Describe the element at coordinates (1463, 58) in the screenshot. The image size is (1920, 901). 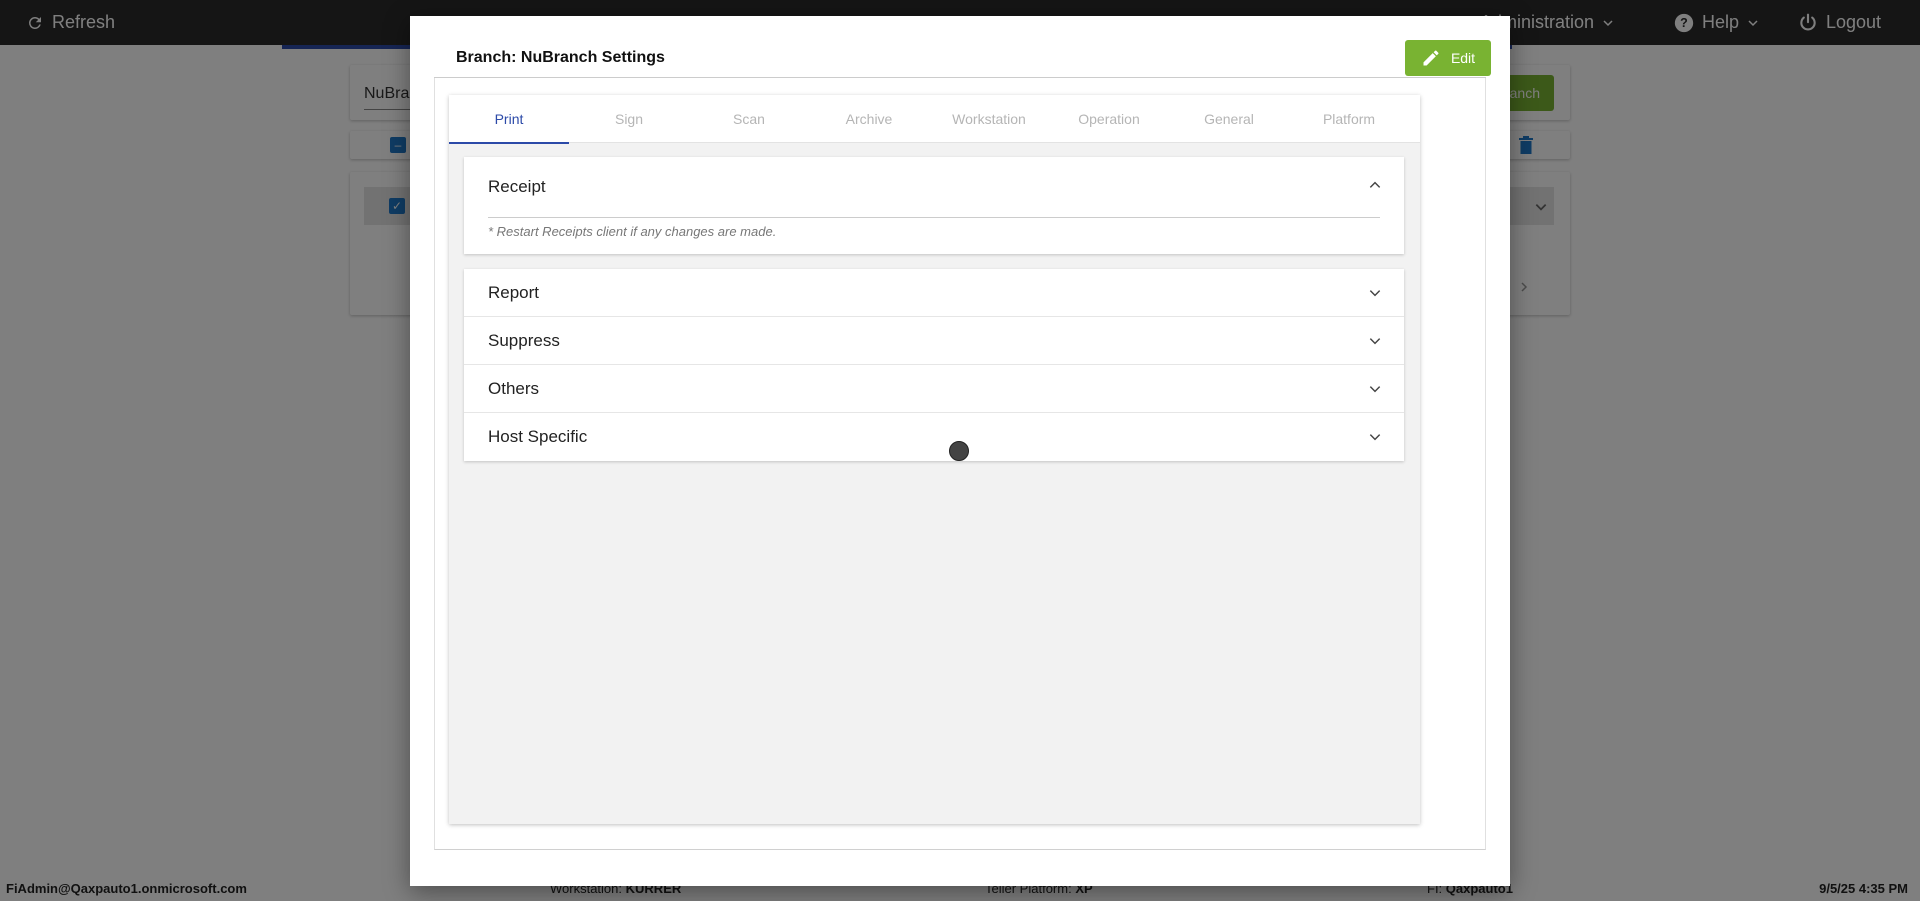
I see `edit-label: Edit` at that location.